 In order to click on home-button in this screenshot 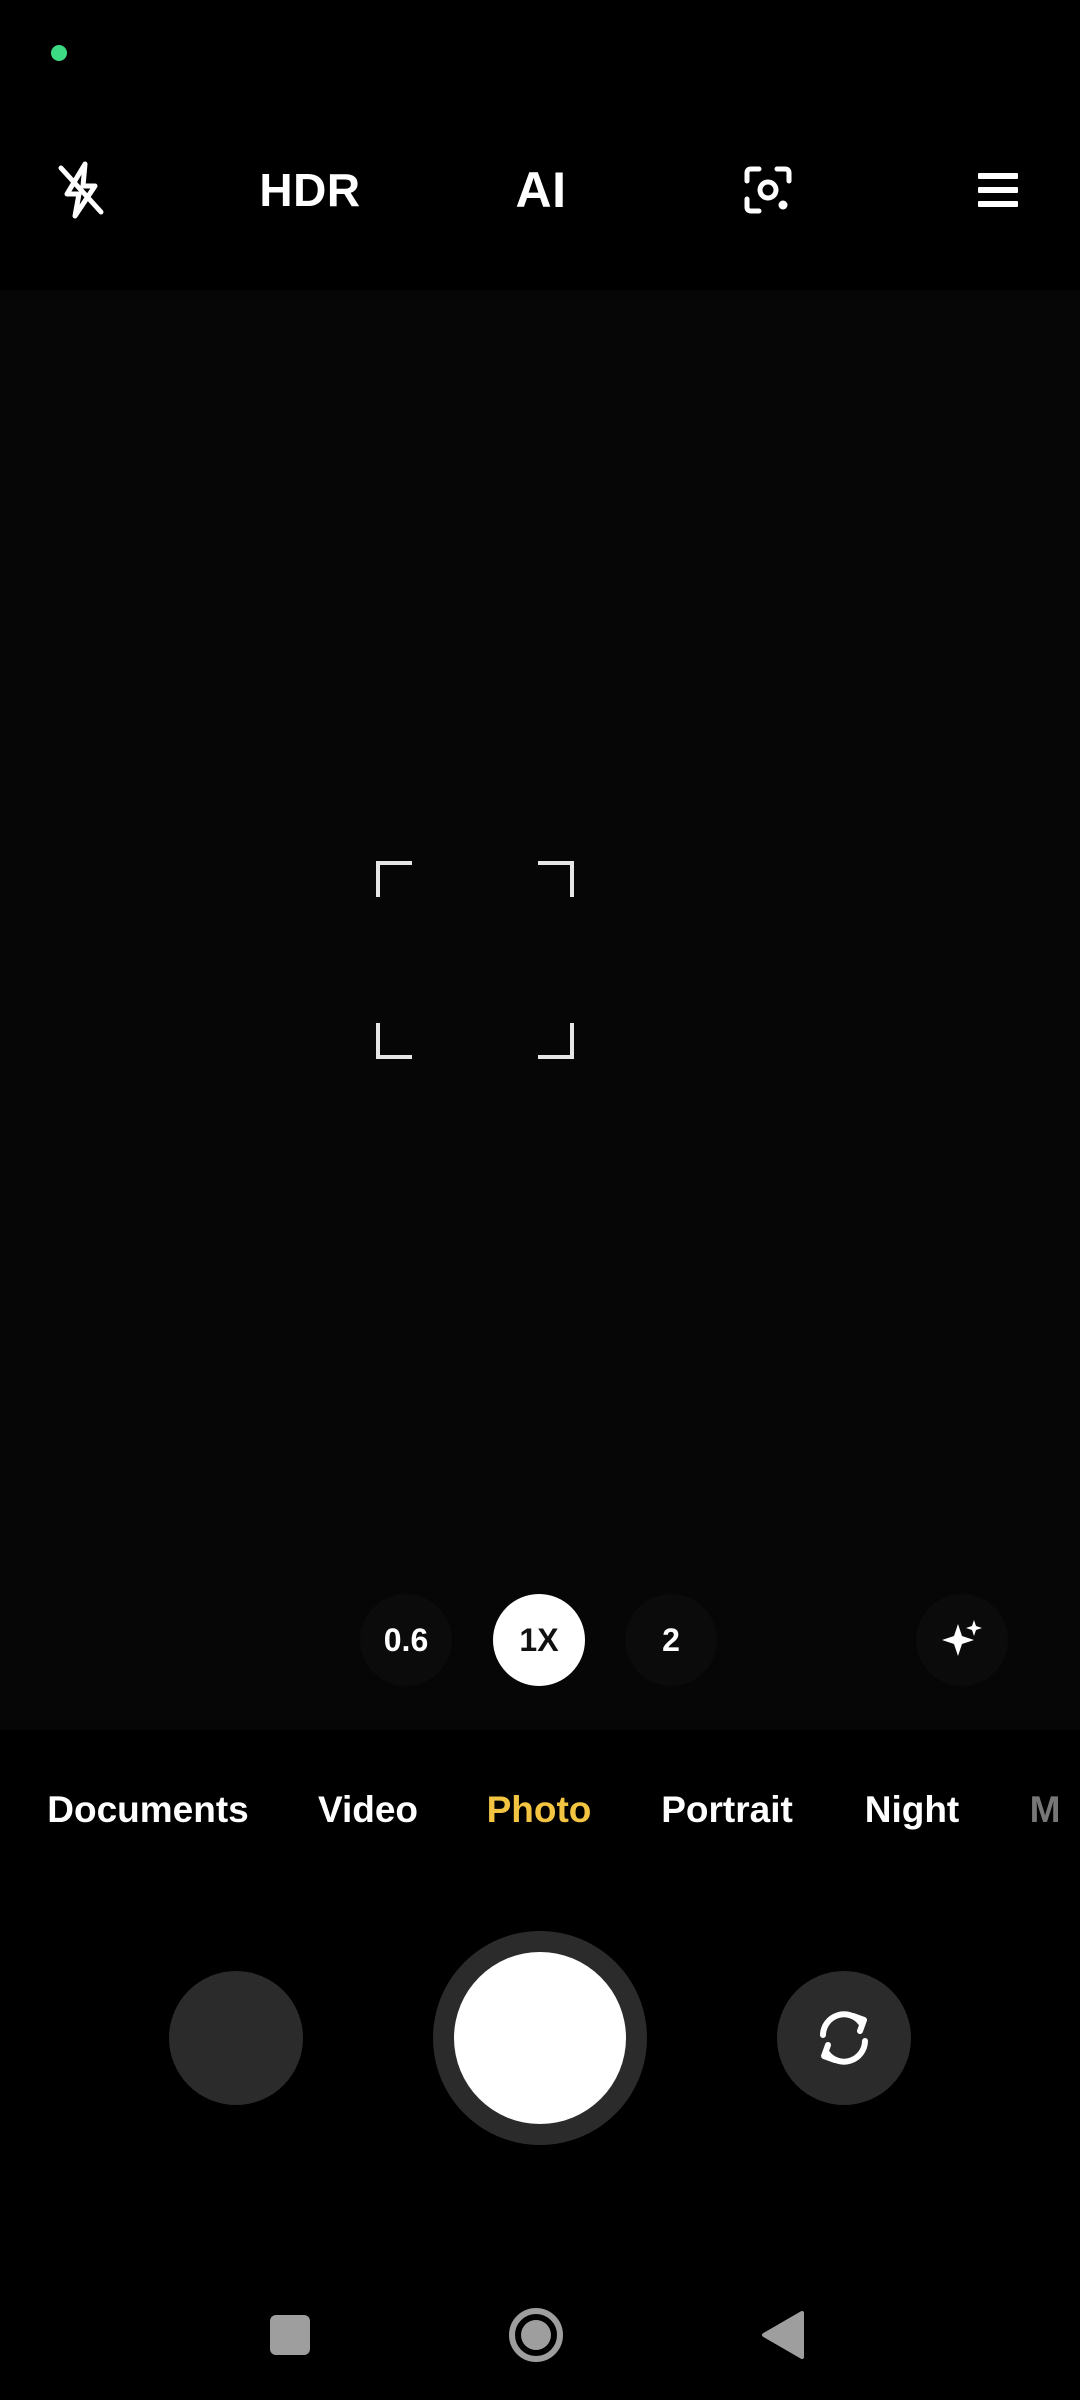, I will do `click(536, 2335)`.